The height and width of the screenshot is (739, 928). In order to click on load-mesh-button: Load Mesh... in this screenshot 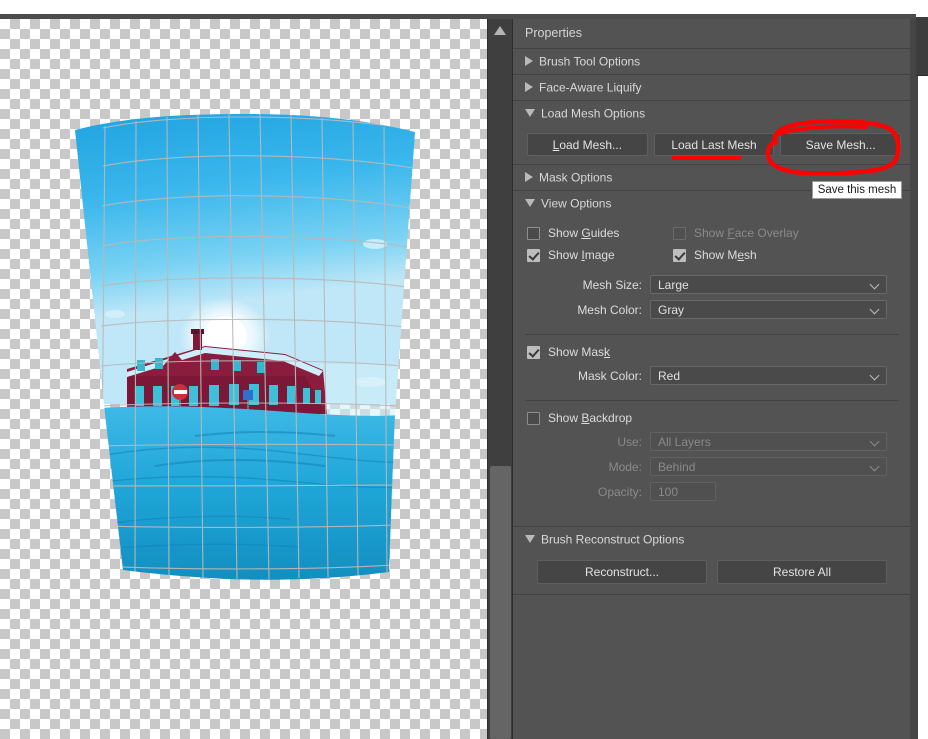, I will do `click(587, 144)`.